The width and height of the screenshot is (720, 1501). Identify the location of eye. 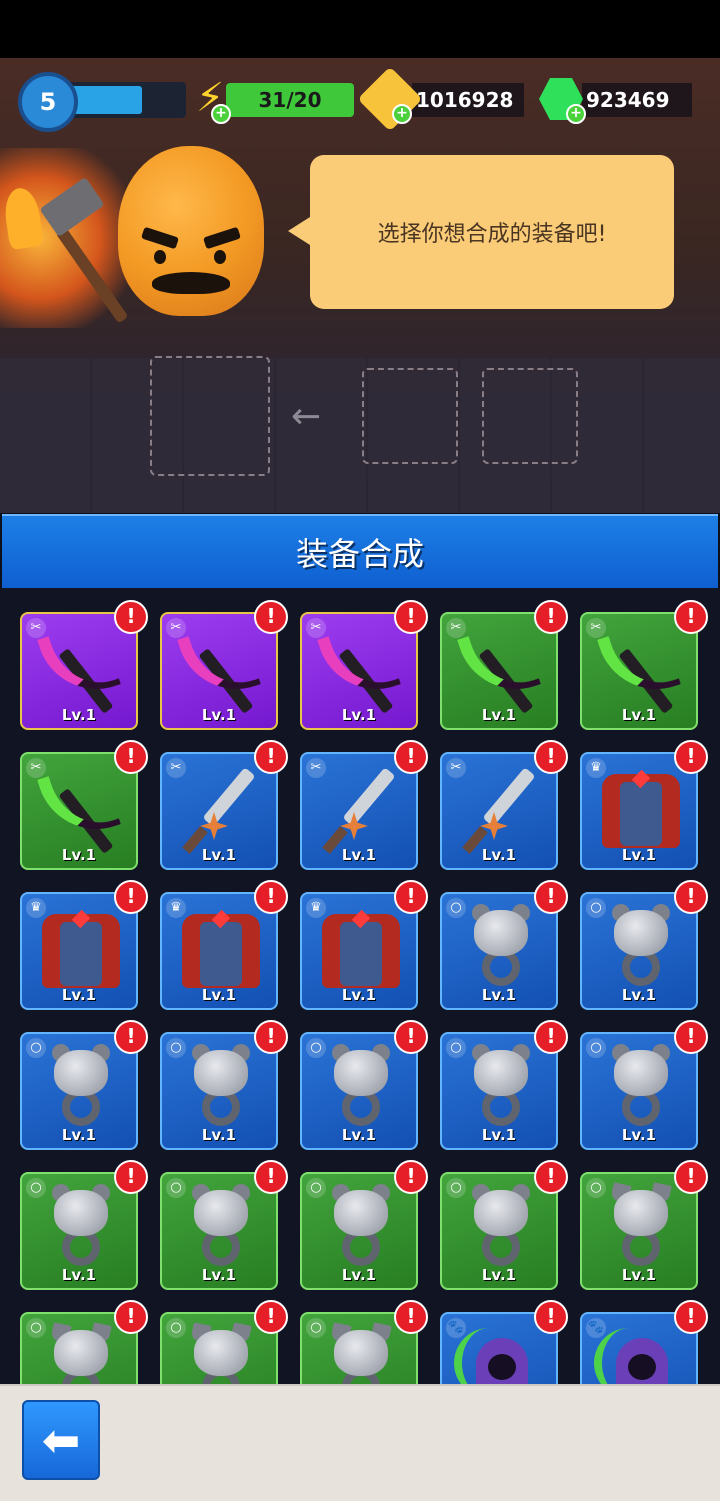
(160, 257).